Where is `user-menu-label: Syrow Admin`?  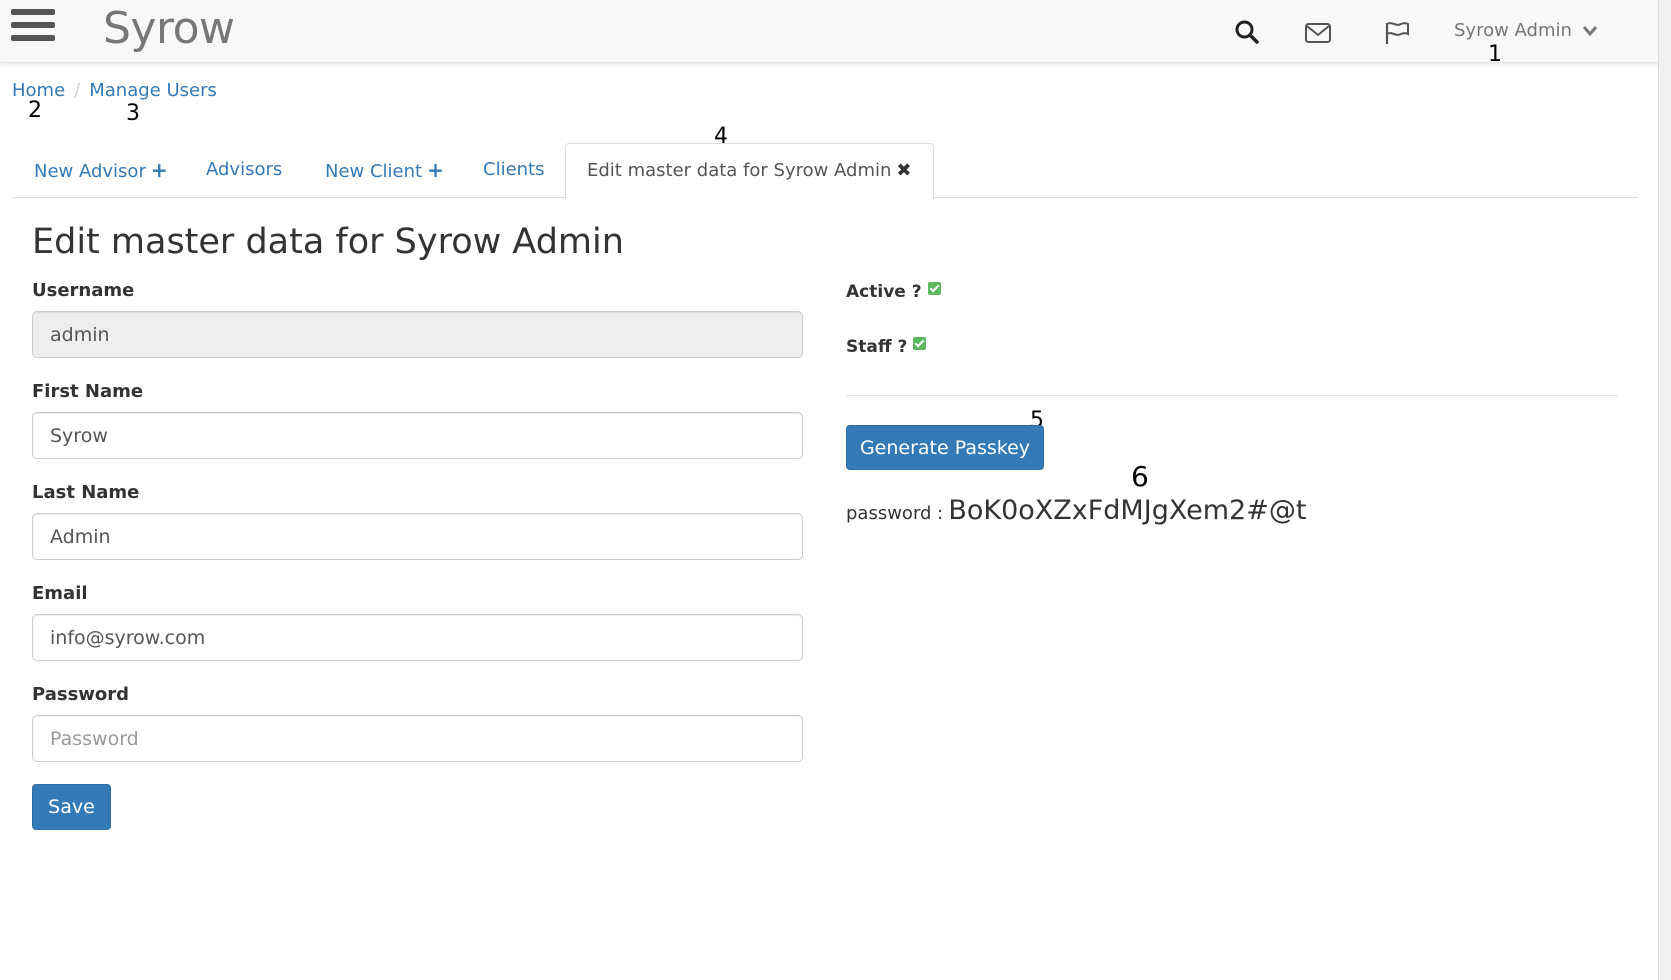 user-menu-label: Syrow Admin is located at coordinates (1513, 30).